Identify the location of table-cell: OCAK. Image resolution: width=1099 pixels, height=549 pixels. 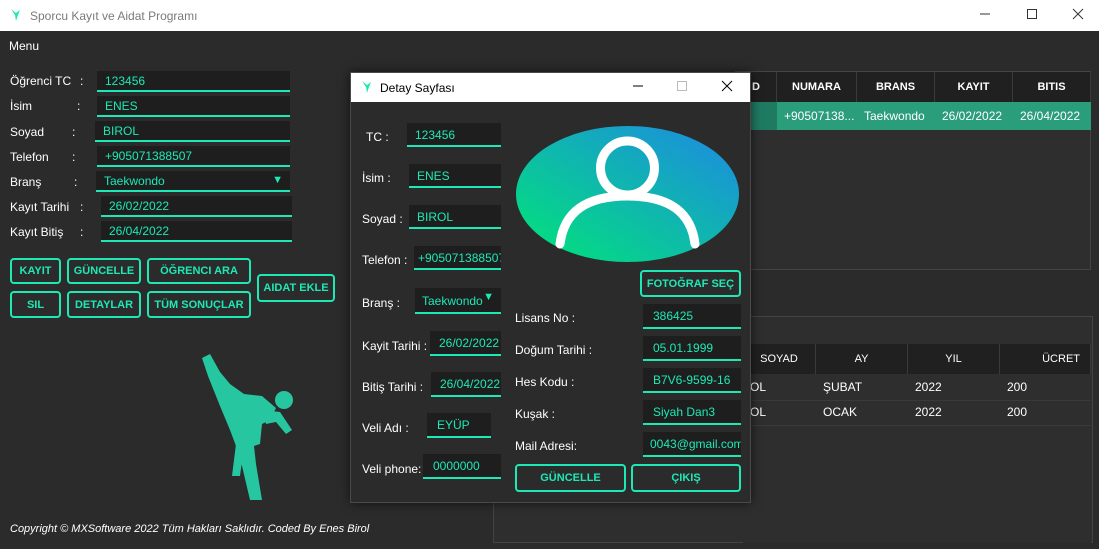
(862, 412).